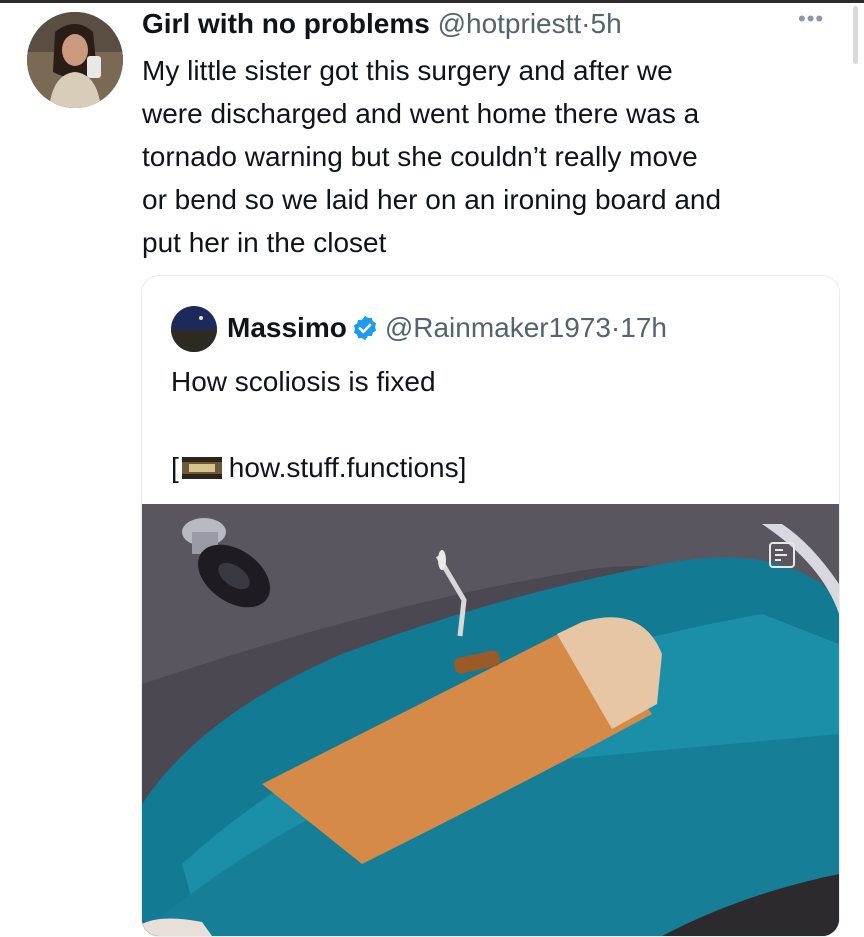 The image size is (864, 937). I want to click on quote-header: Massimo @Rainmaker1973·17h, so click(447, 328).